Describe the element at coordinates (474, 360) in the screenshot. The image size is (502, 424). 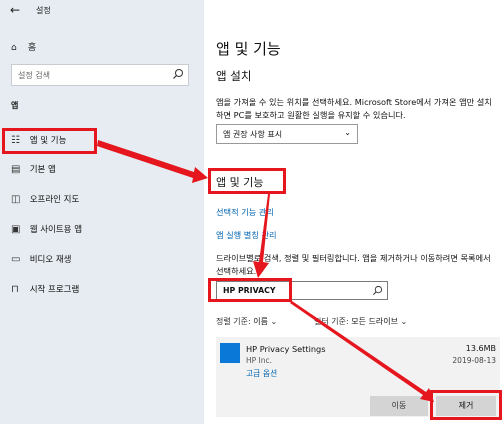
I see `app-date: 2019-08-13` at that location.